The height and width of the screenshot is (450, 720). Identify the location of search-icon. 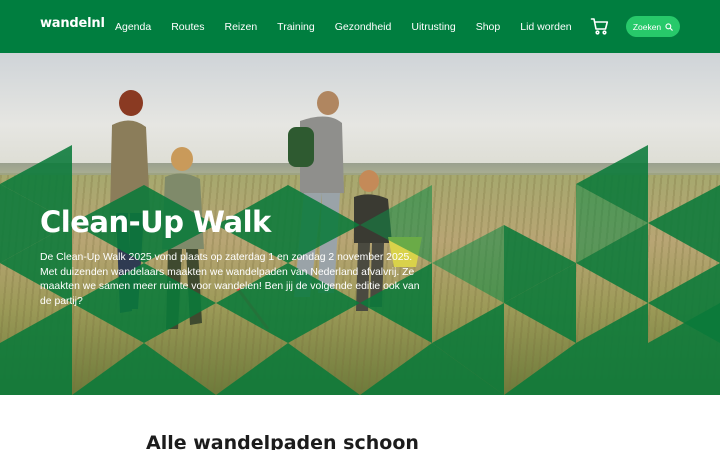
(669, 26).